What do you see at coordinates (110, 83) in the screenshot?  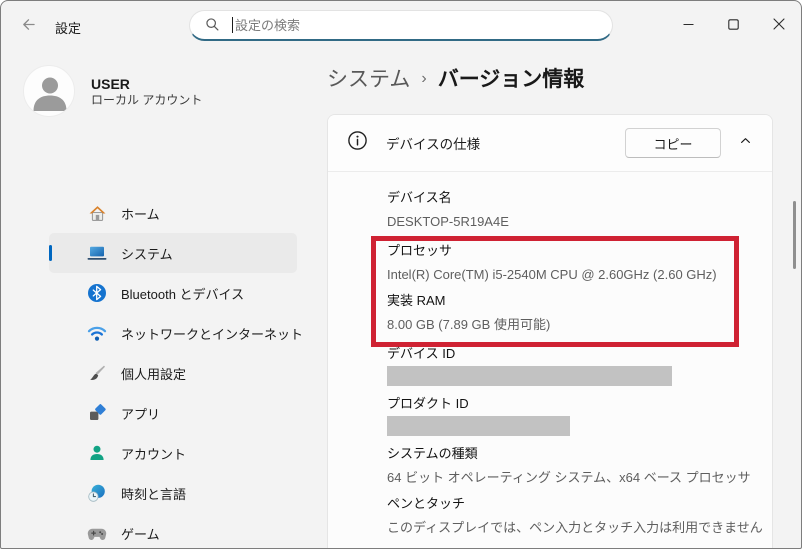 I see `user-name: USER` at bounding box center [110, 83].